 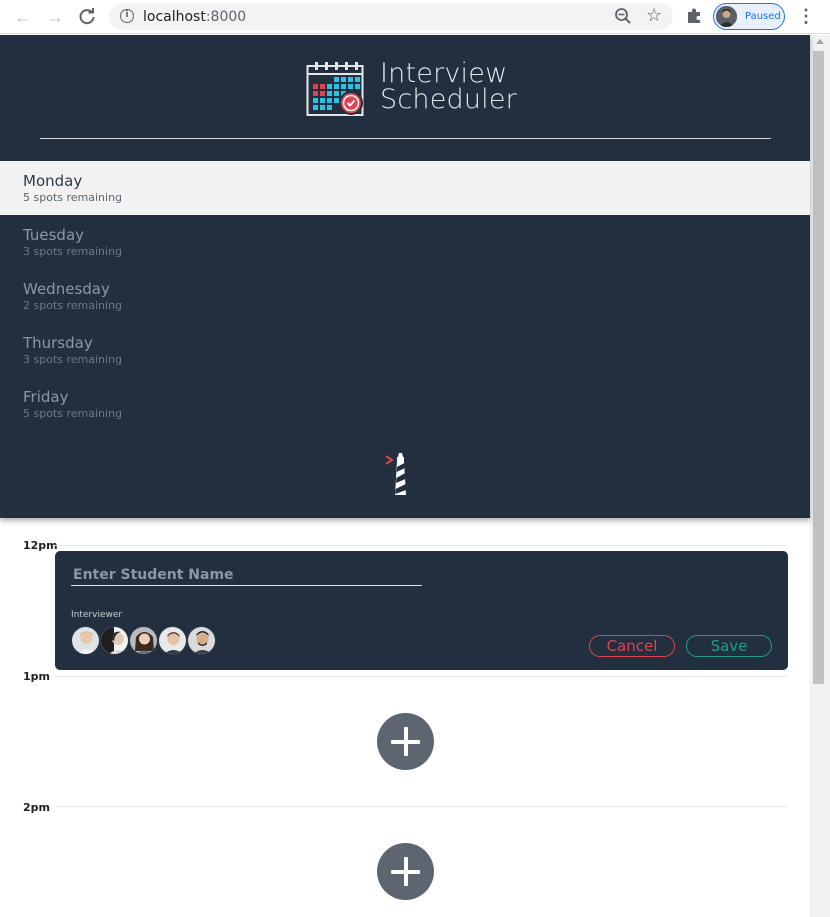 What do you see at coordinates (623, 16) in the screenshot?
I see `zoom-out-icon` at bounding box center [623, 16].